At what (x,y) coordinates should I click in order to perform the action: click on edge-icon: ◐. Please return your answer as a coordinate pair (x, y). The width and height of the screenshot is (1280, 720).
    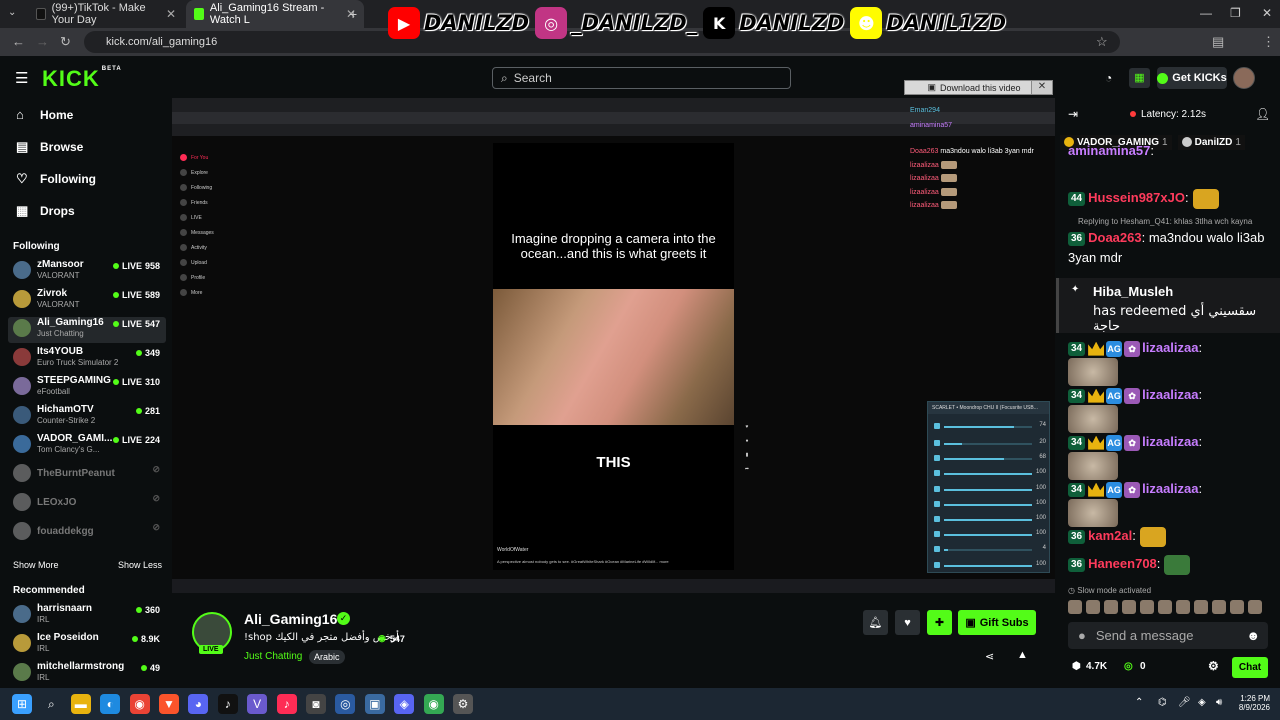
    Looking at the image, I should click on (110, 704).